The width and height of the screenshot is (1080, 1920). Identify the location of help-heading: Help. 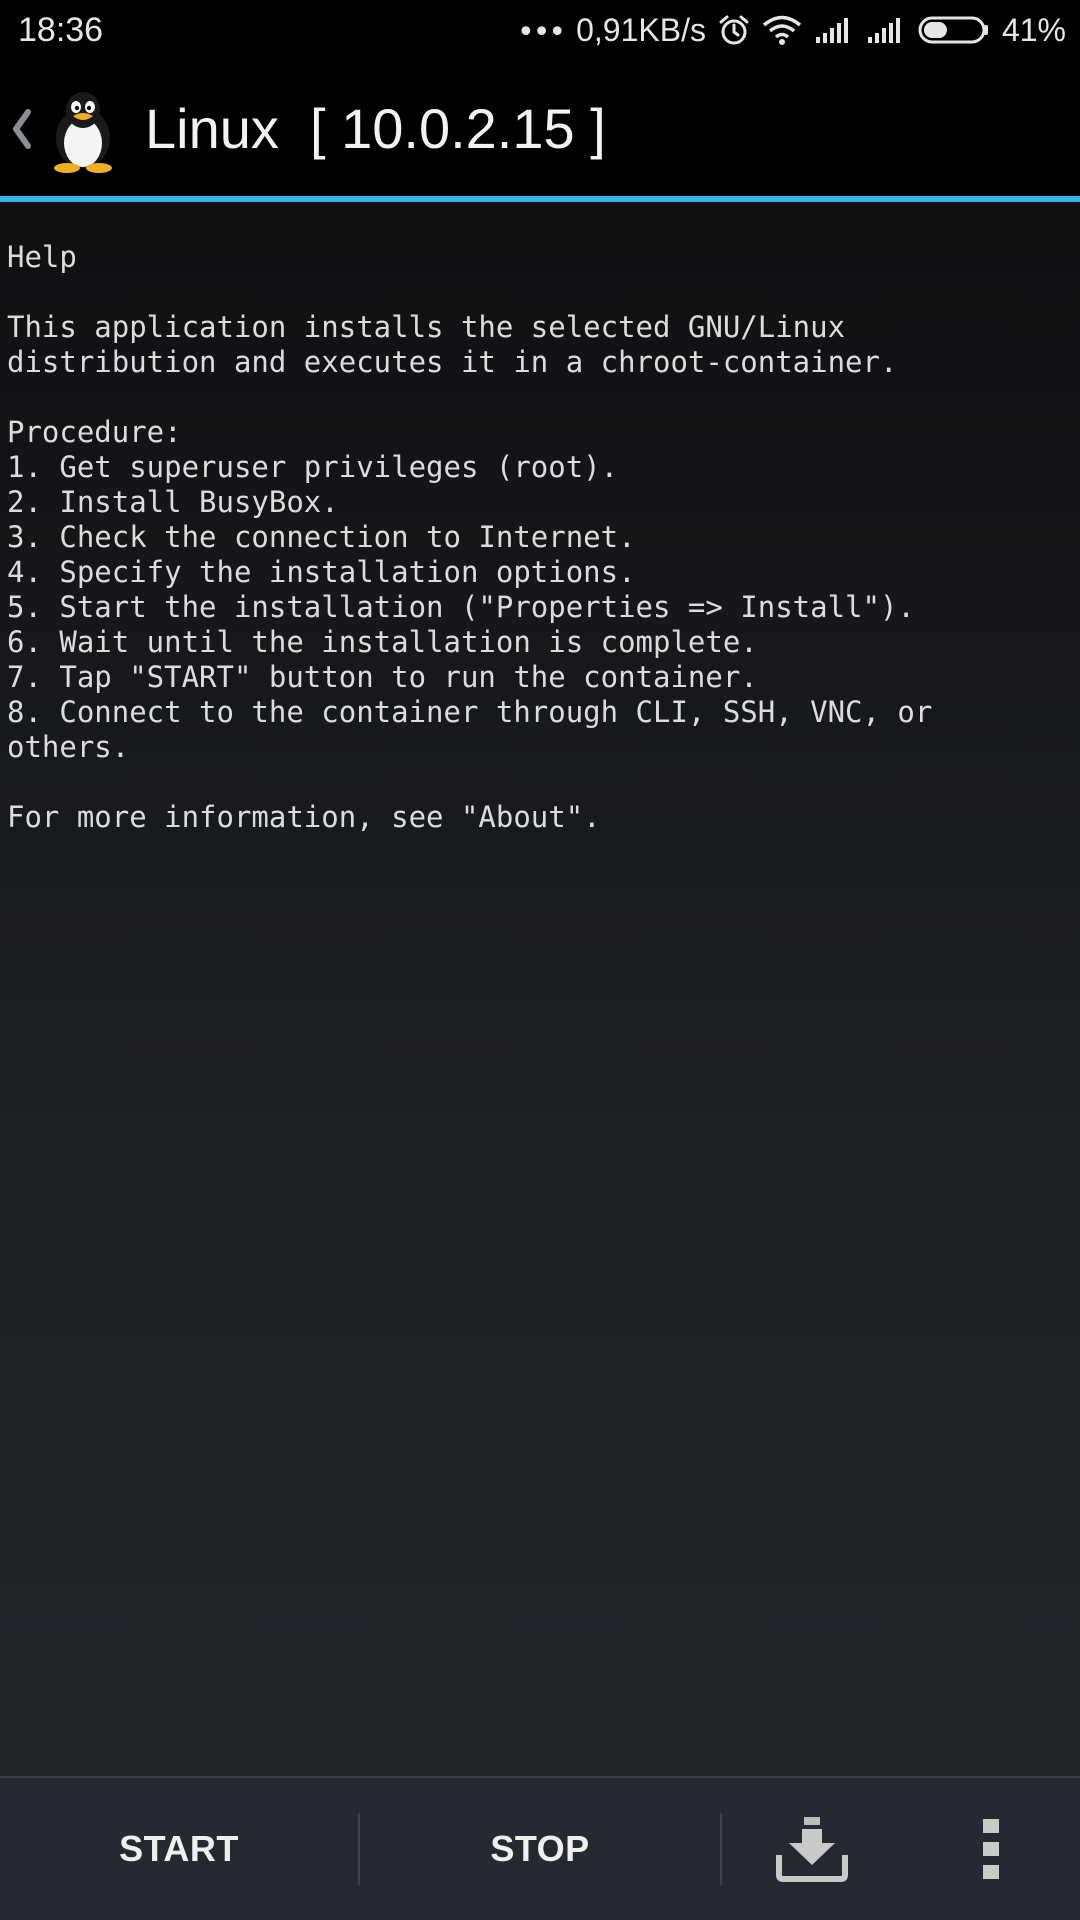
(42, 257).